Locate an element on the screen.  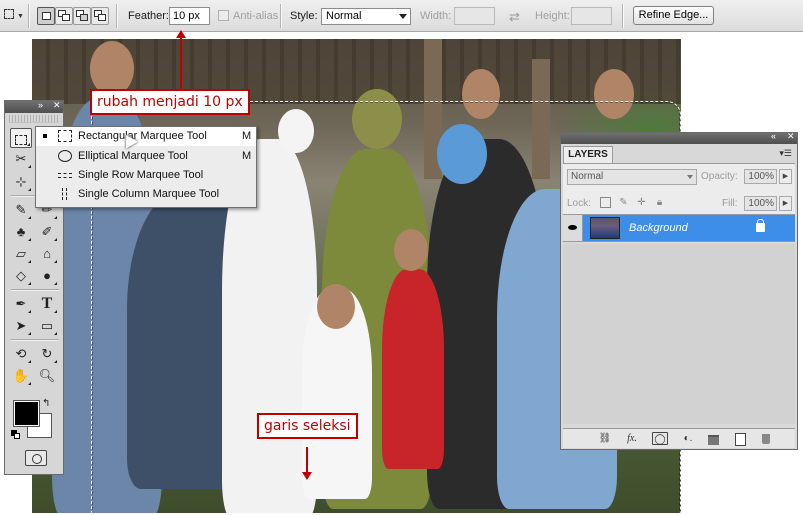
antialias-checkbox is located at coordinates (223, 15).